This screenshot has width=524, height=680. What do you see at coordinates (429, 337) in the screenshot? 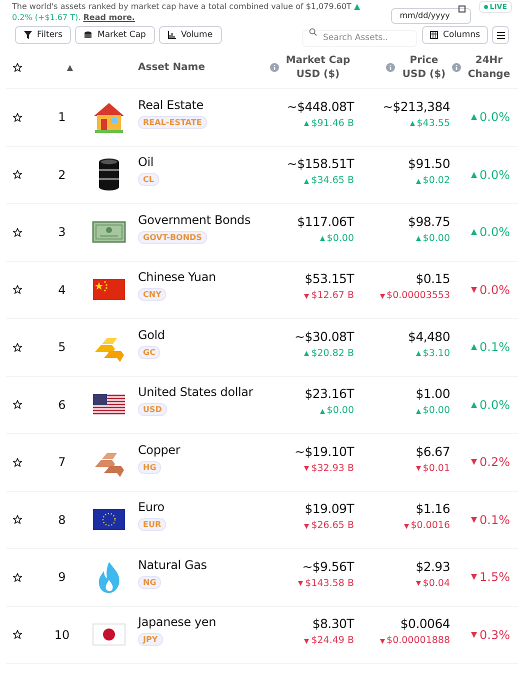
I see `value-text: $4,480` at bounding box center [429, 337].